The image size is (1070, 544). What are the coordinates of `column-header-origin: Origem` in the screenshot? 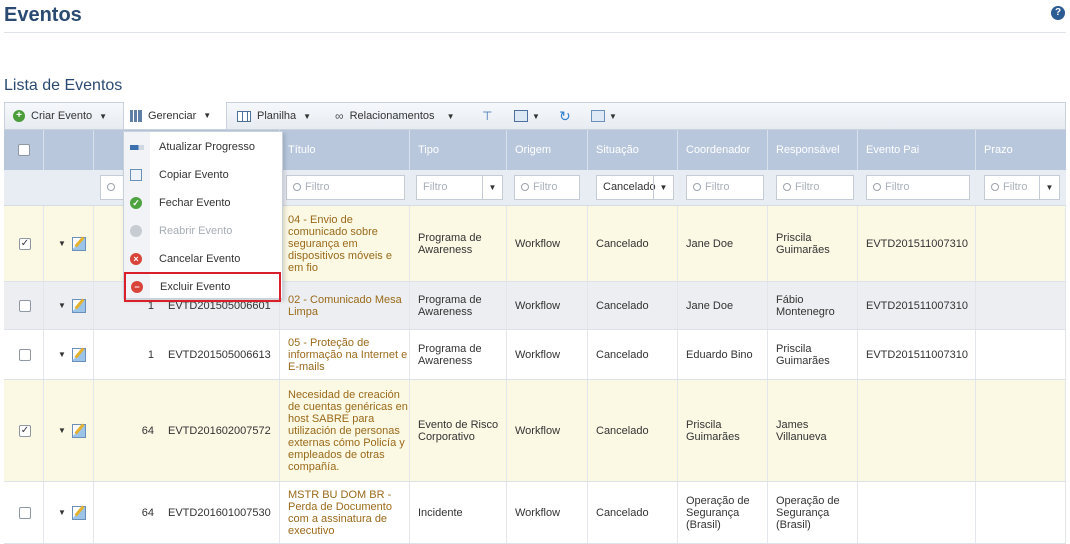 It's located at (547, 150).